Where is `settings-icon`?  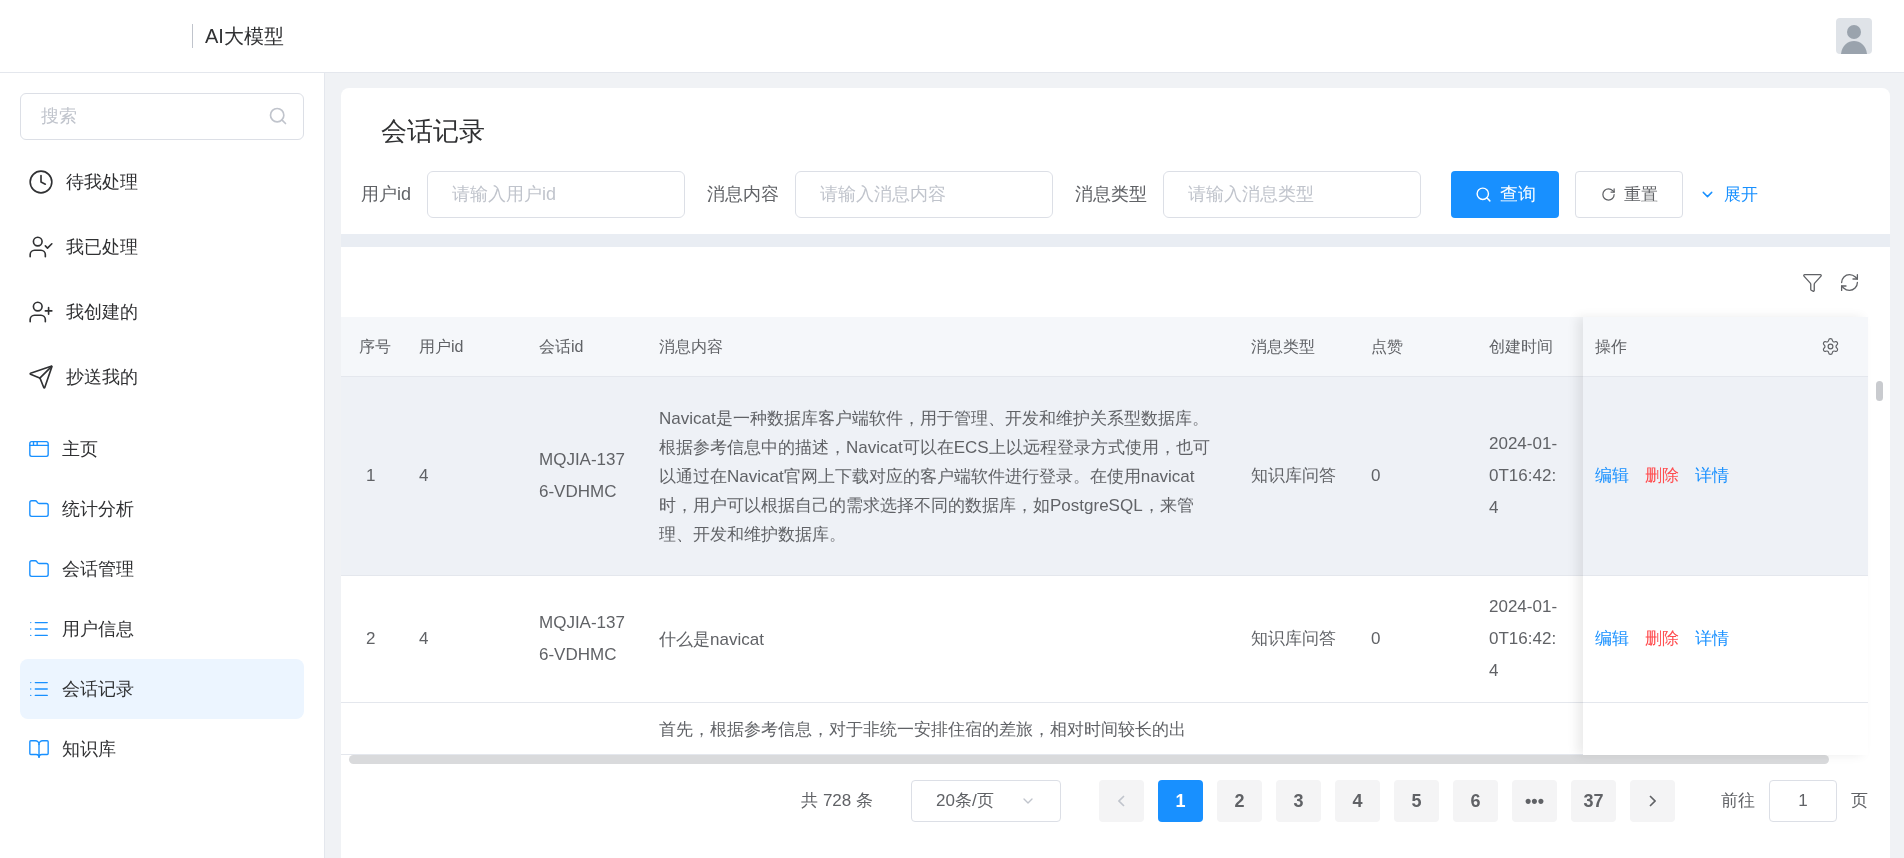 settings-icon is located at coordinates (1830, 346).